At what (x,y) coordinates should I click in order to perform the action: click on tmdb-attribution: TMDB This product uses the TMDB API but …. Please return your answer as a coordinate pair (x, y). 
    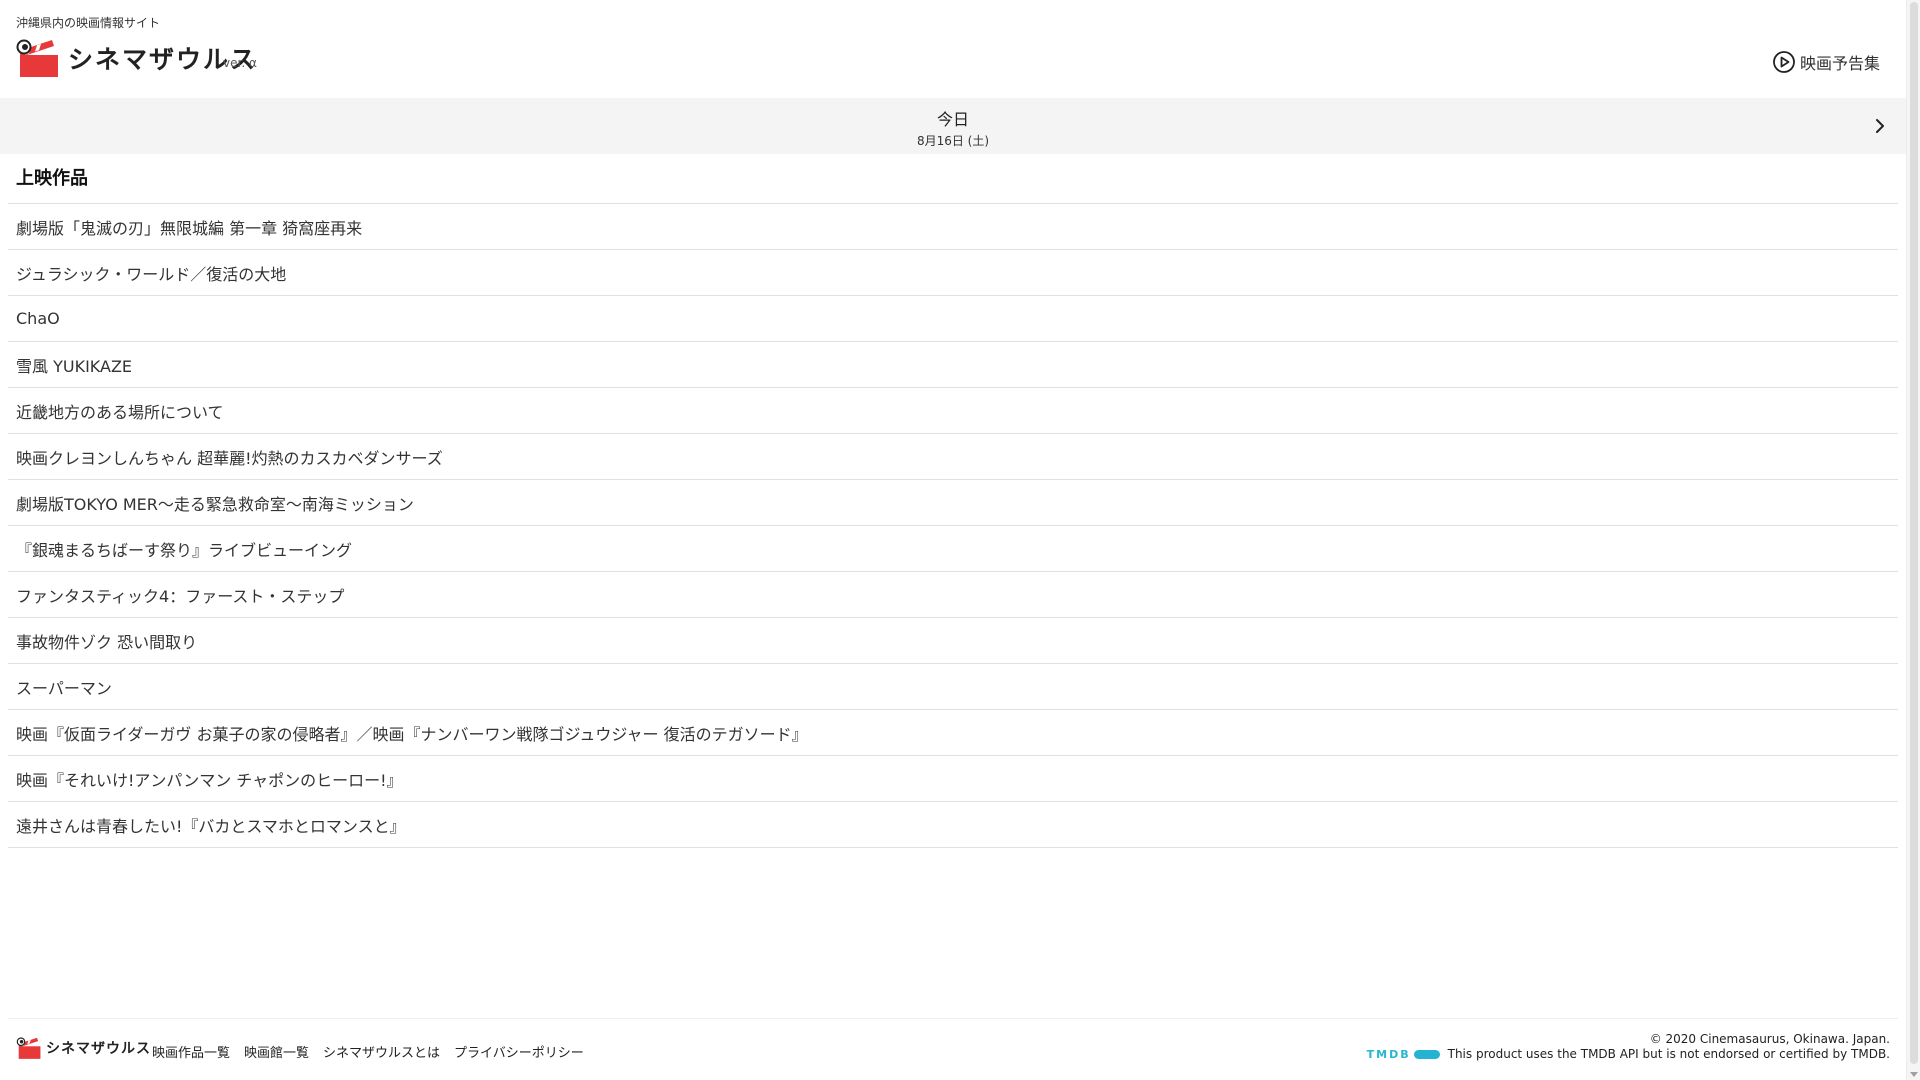
    Looking at the image, I should click on (1628, 1054).